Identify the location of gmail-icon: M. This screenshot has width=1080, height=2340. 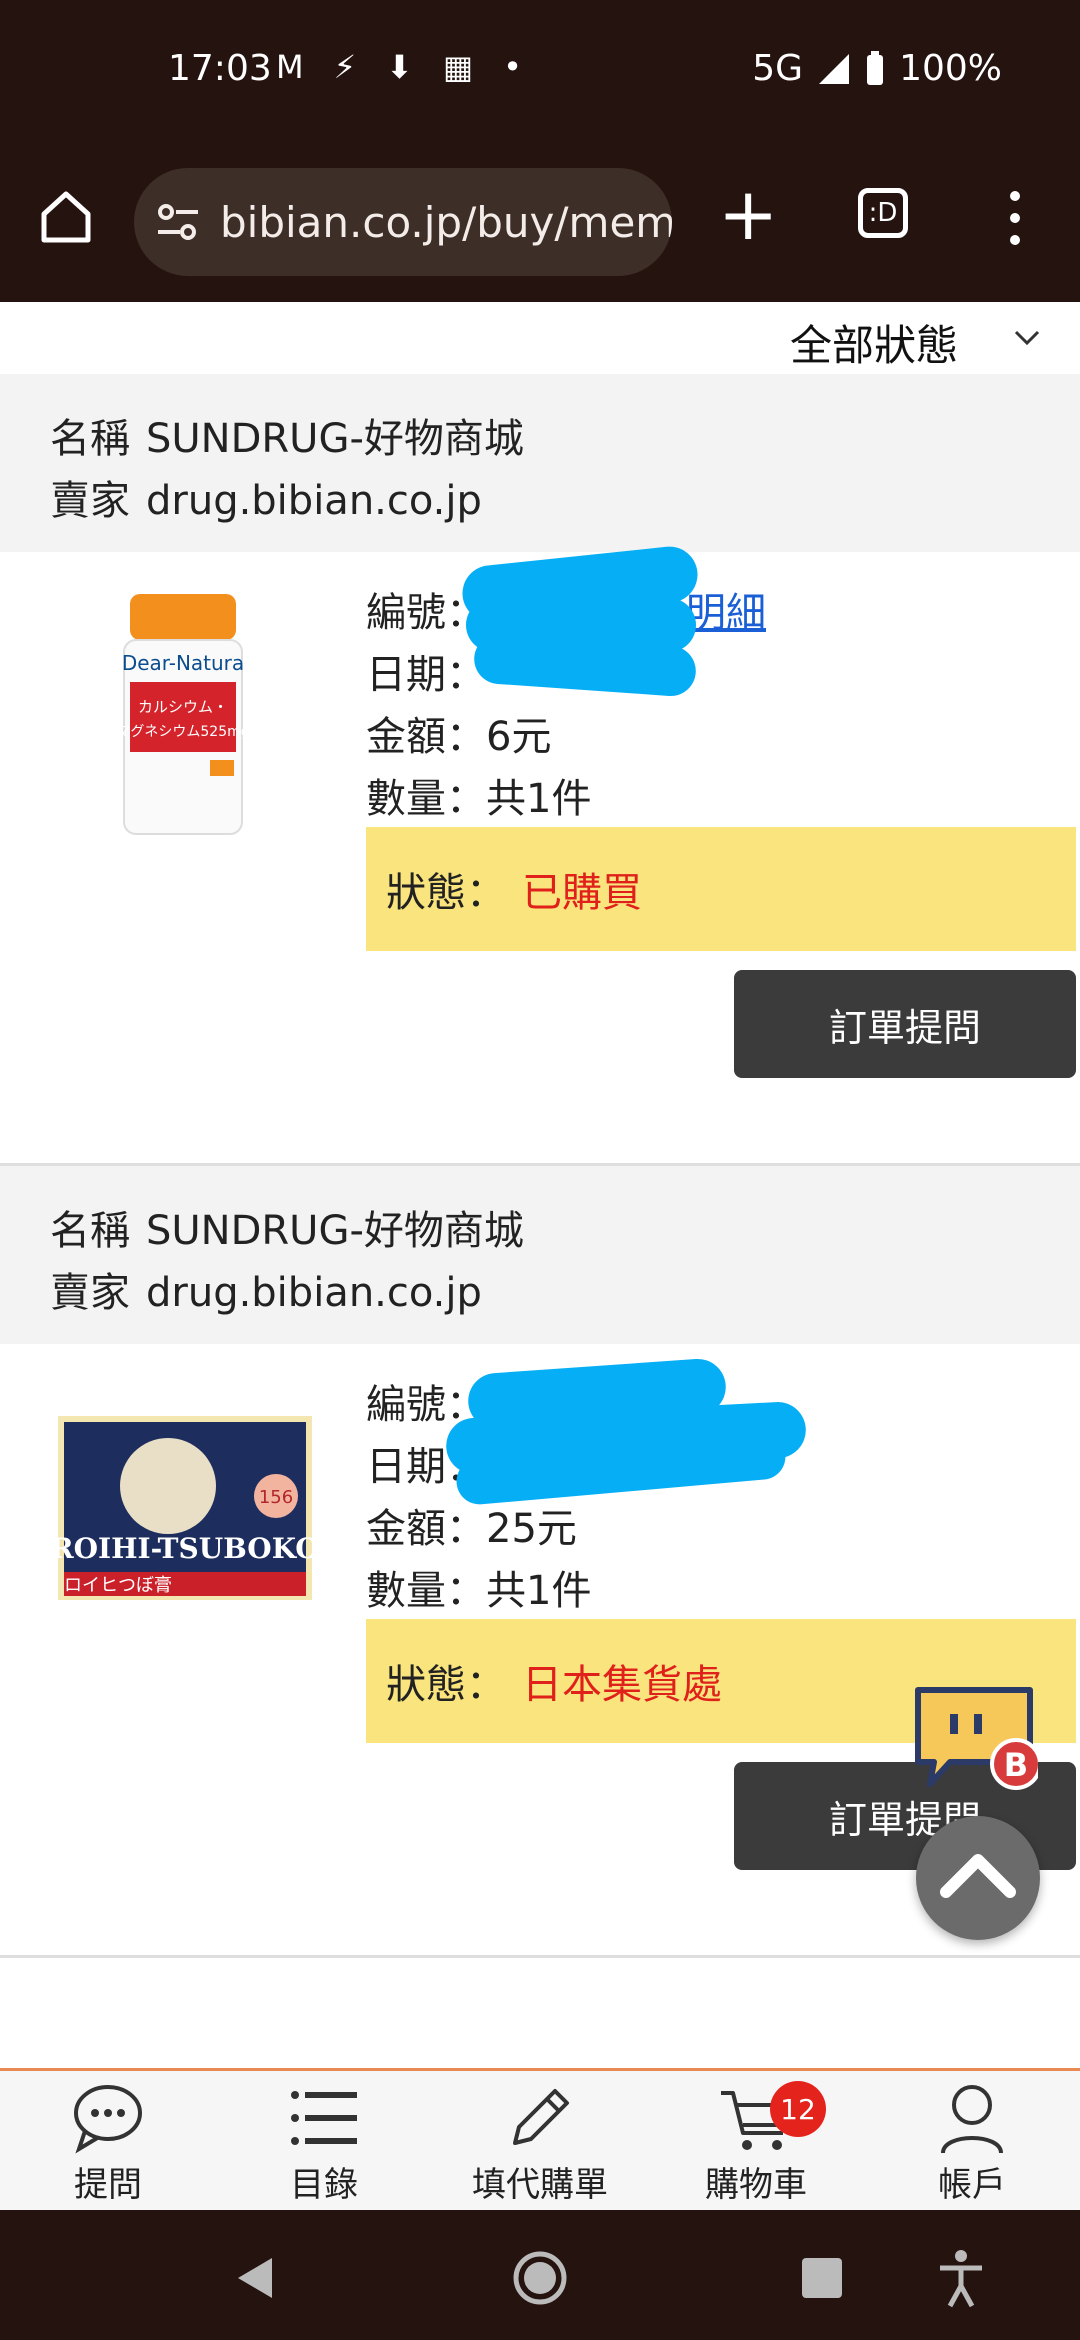
(290, 67).